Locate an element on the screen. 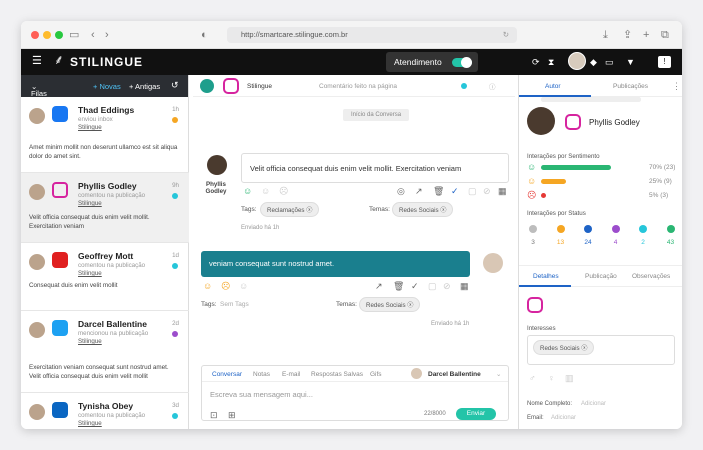  neutral-sentiment-icon: ☺ is located at coordinates (265, 191).